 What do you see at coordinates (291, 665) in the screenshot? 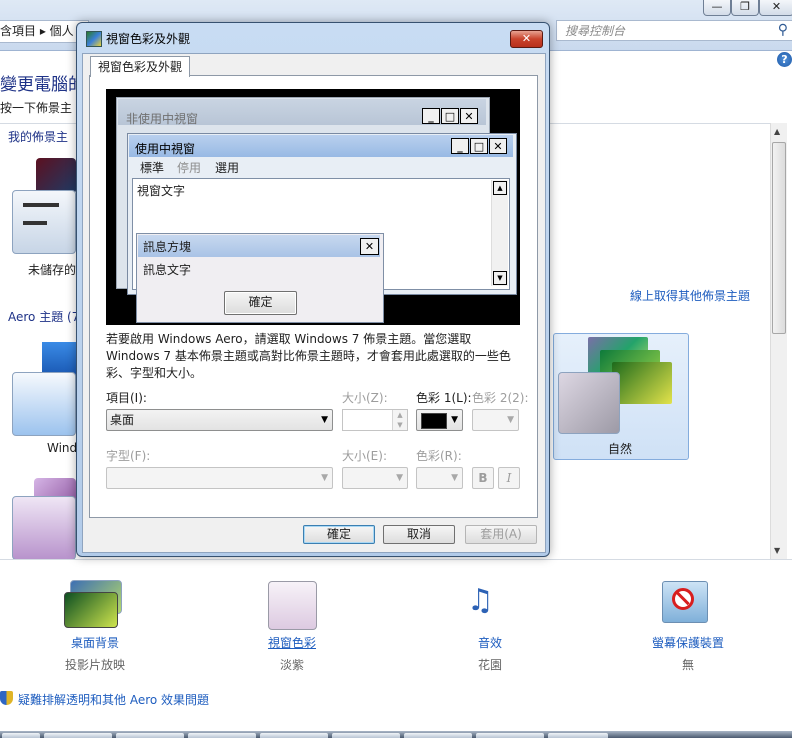
I see `window-color-value: 淡紫` at bounding box center [291, 665].